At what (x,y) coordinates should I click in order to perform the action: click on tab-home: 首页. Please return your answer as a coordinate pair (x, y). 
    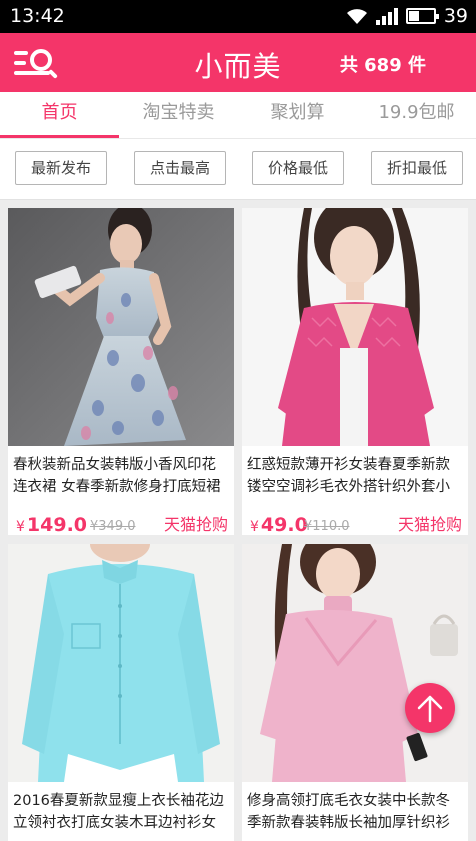
    Looking at the image, I should click on (59, 115).